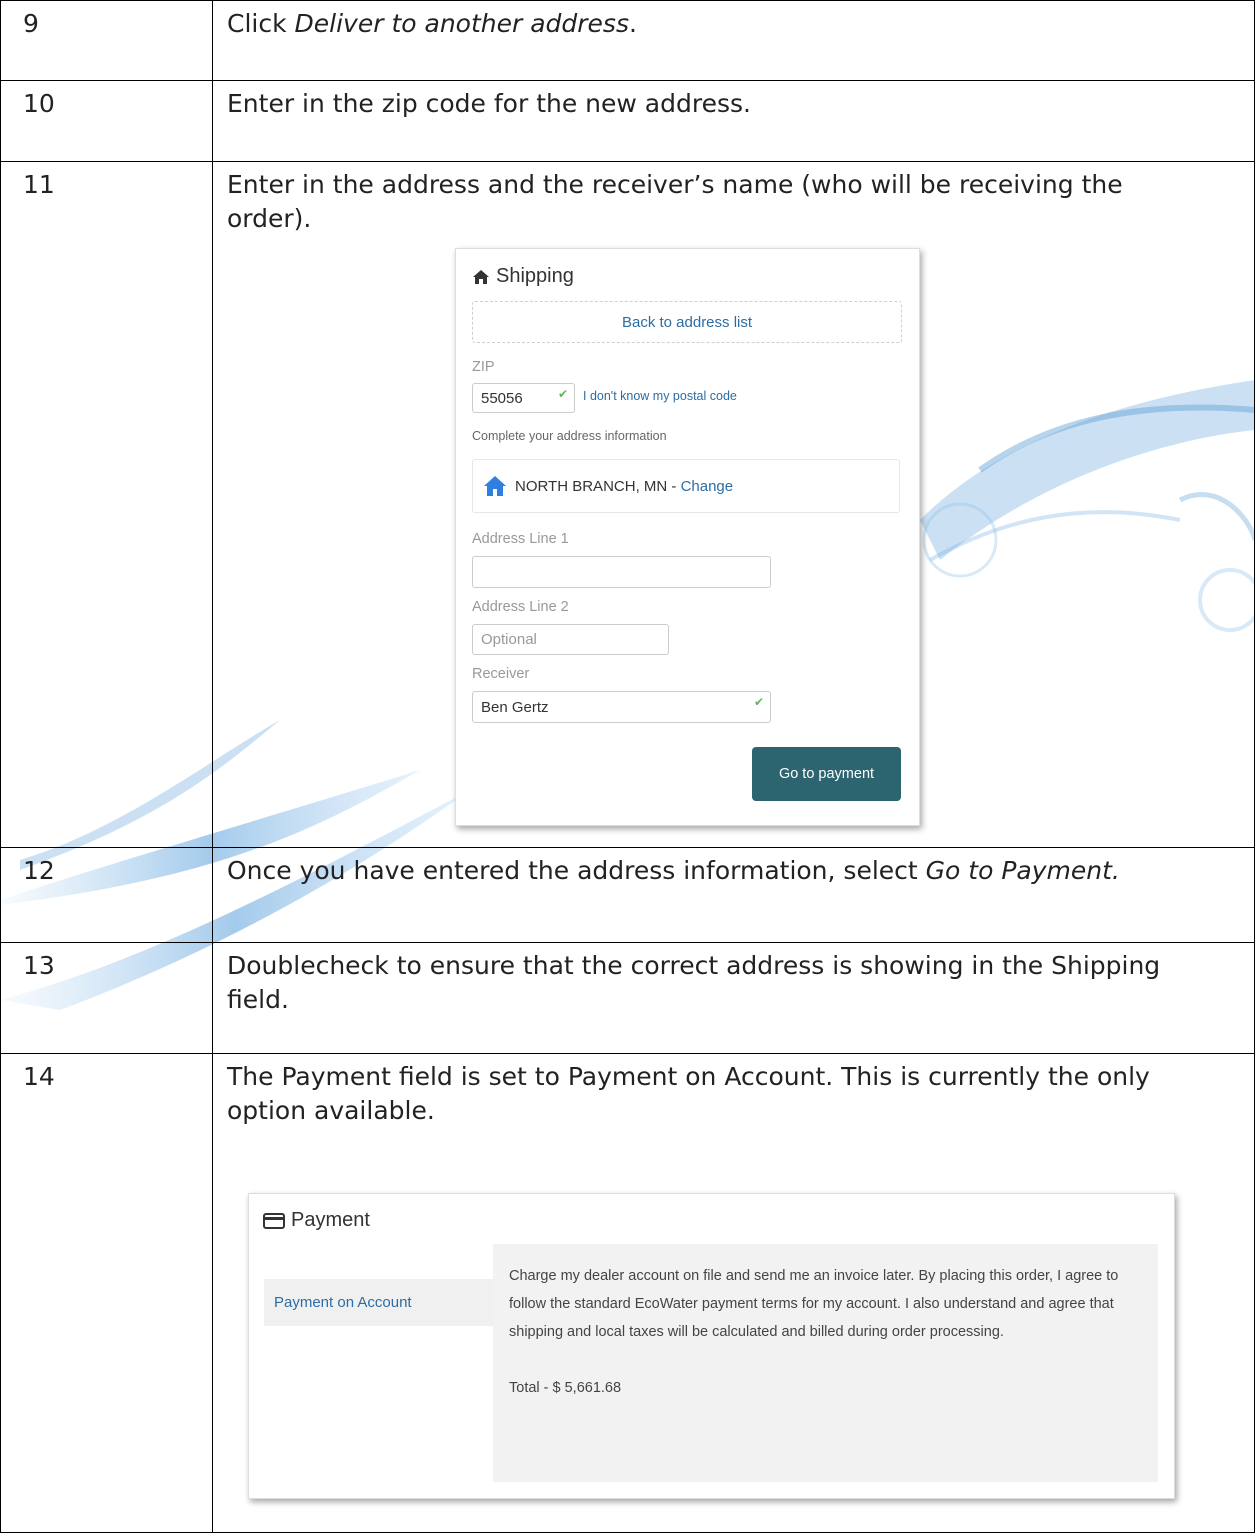  Describe the element at coordinates (481, 276) in the screenshot. I see `home-icon` at that location.